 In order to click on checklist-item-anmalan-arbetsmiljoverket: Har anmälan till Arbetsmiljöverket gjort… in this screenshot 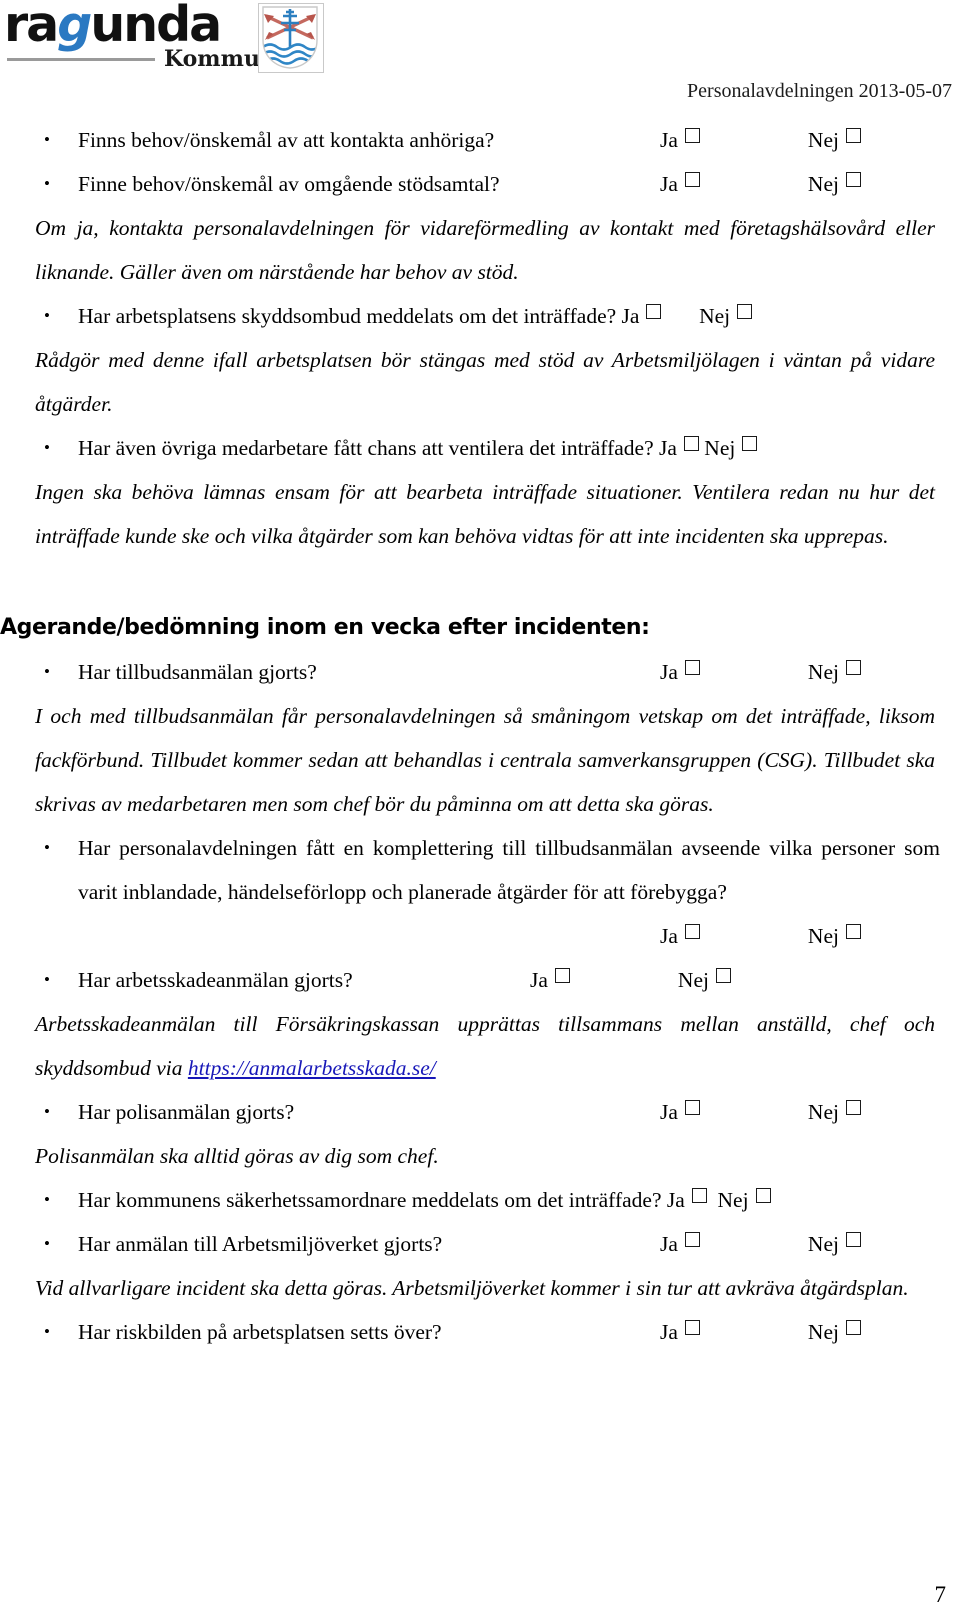, I will do `click(480, 1244)`.